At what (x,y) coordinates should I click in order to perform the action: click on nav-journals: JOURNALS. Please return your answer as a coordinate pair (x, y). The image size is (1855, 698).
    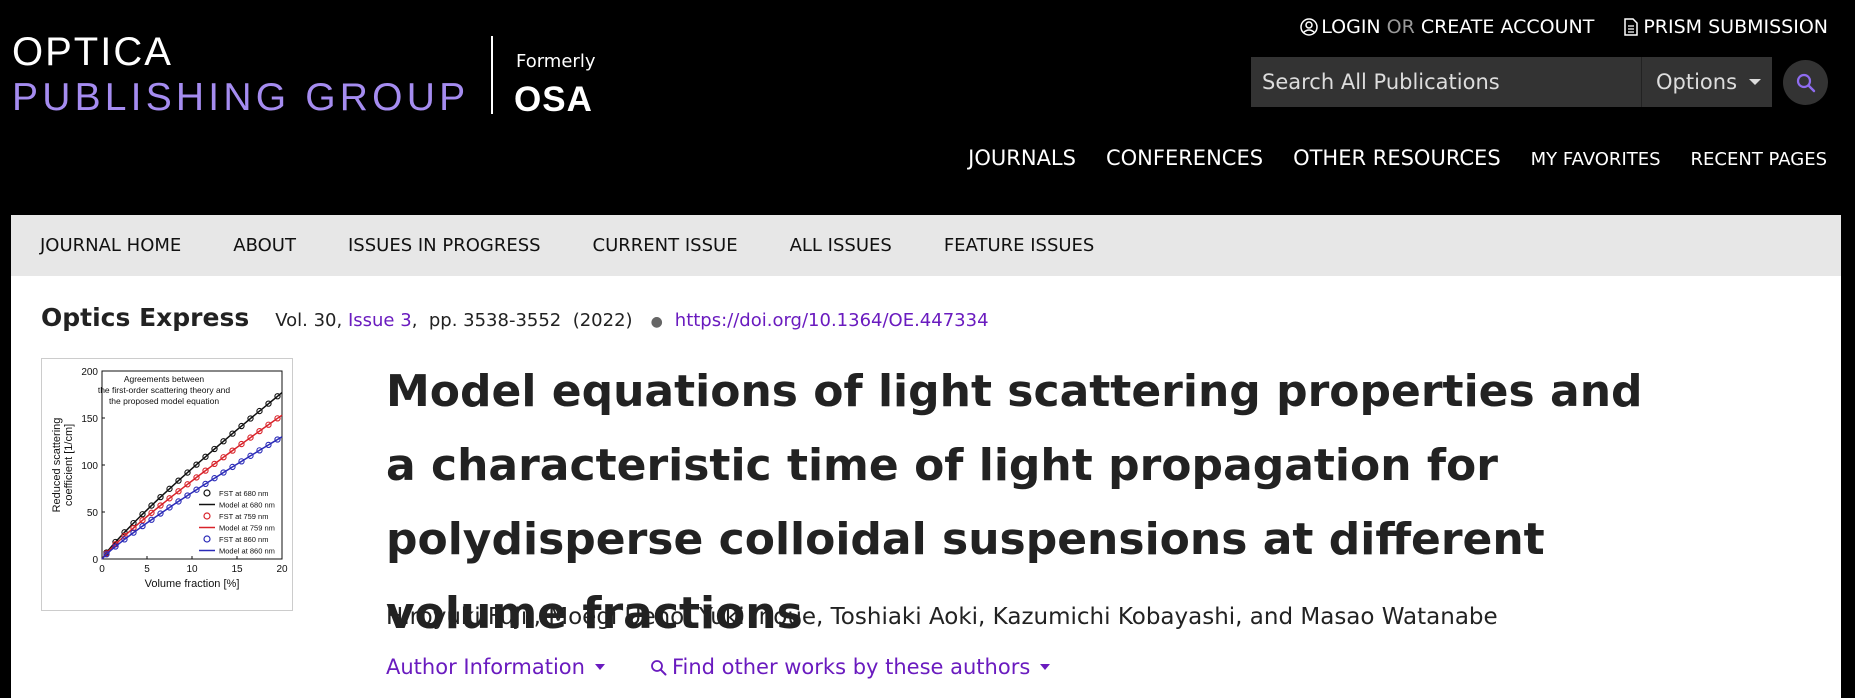
    Looking at the image, I should click on (1022, 158).